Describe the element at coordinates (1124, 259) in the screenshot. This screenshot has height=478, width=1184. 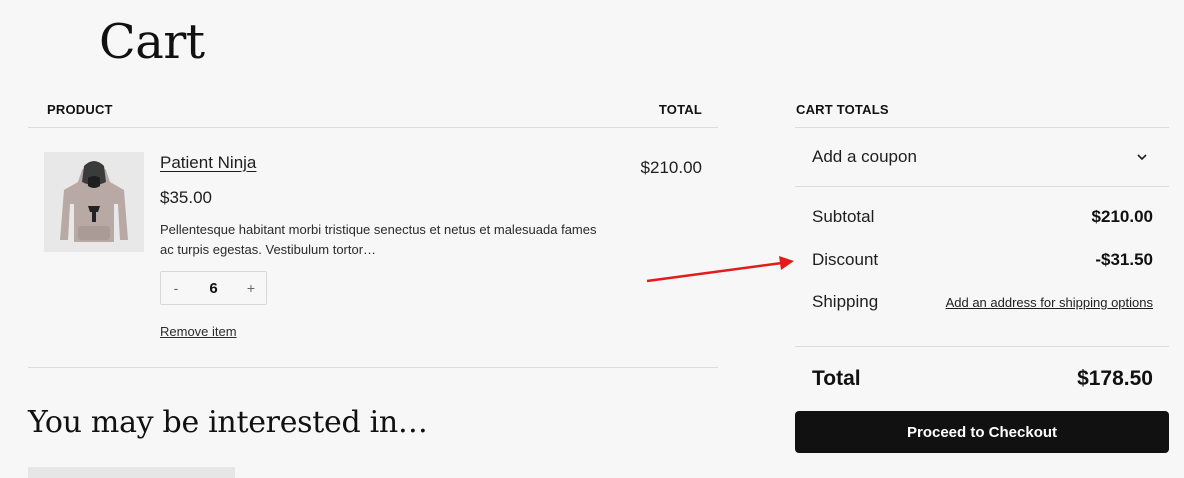
I see `discount-value: -$31.50` at that location.